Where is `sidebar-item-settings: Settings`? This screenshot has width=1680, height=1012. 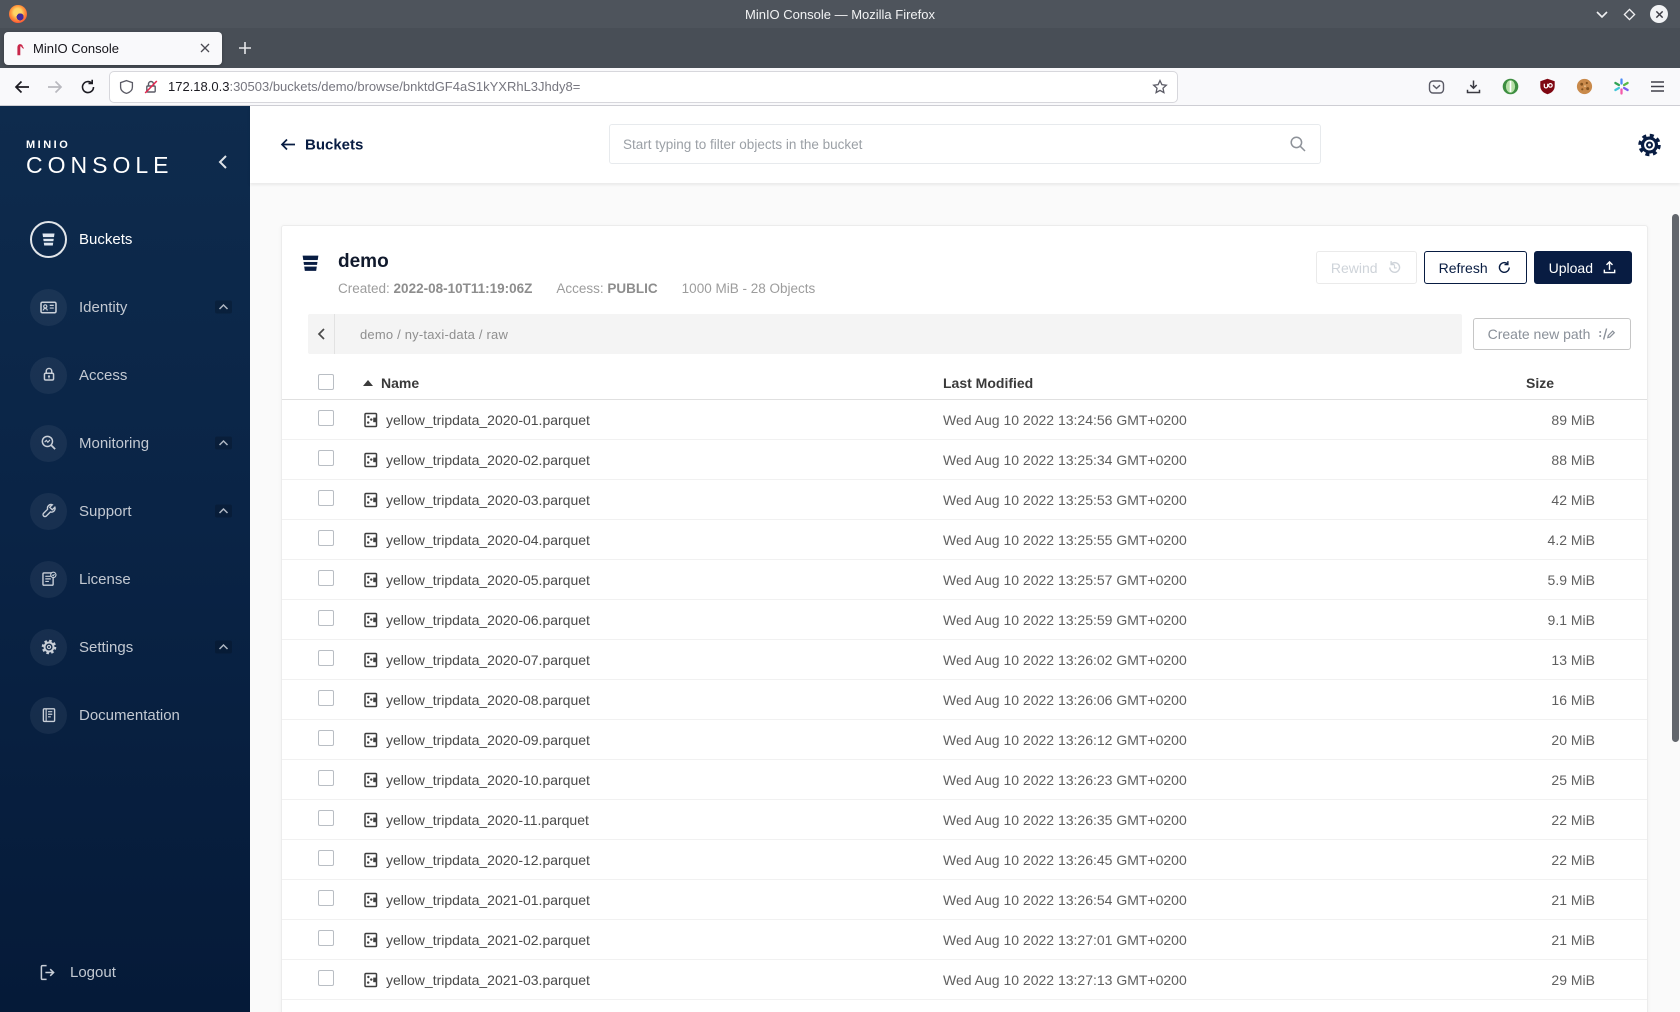
sidebar-item-settings: Settings is located at coordinates (125, 647).